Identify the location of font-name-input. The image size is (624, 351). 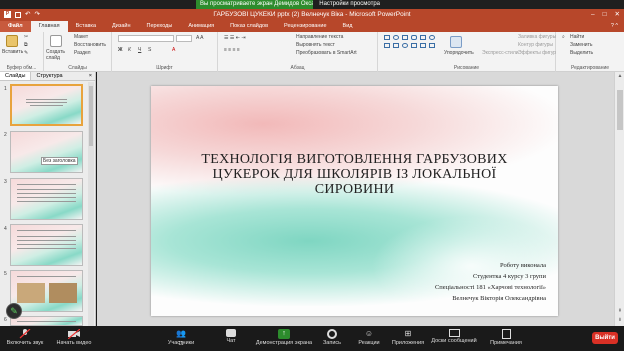
(146, 38).